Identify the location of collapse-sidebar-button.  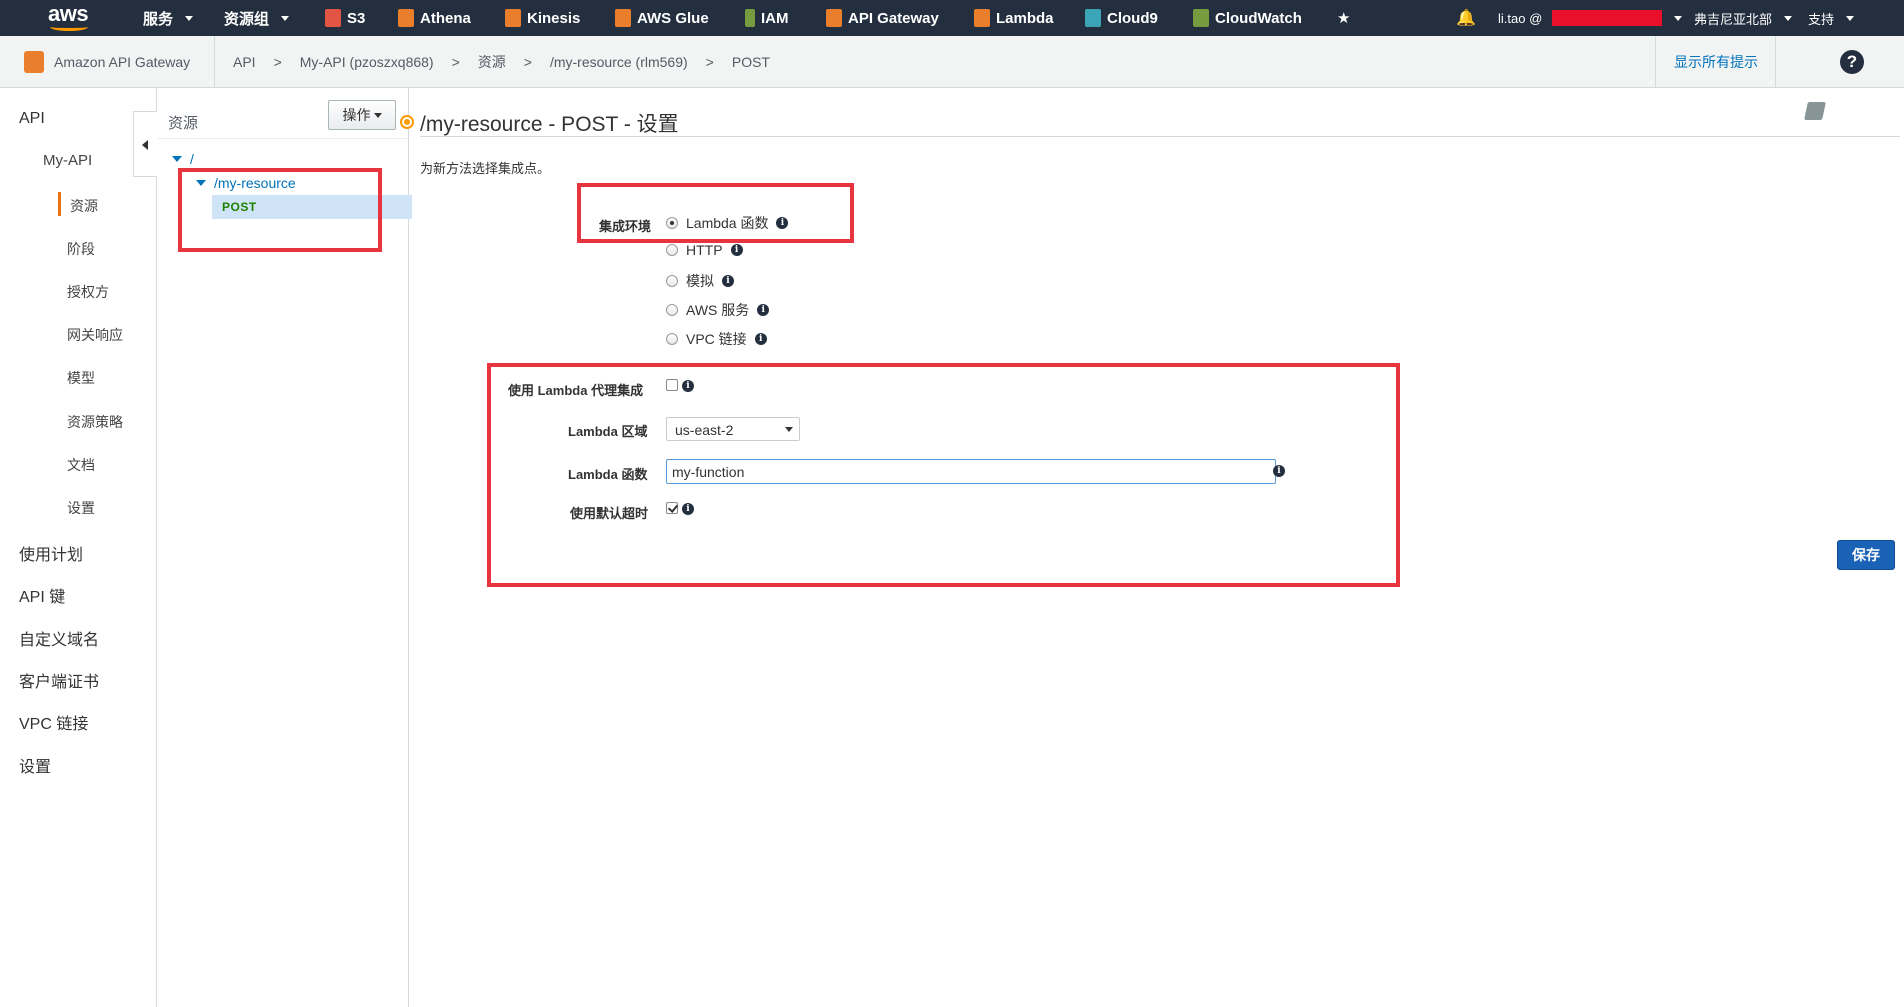
(145, 144).